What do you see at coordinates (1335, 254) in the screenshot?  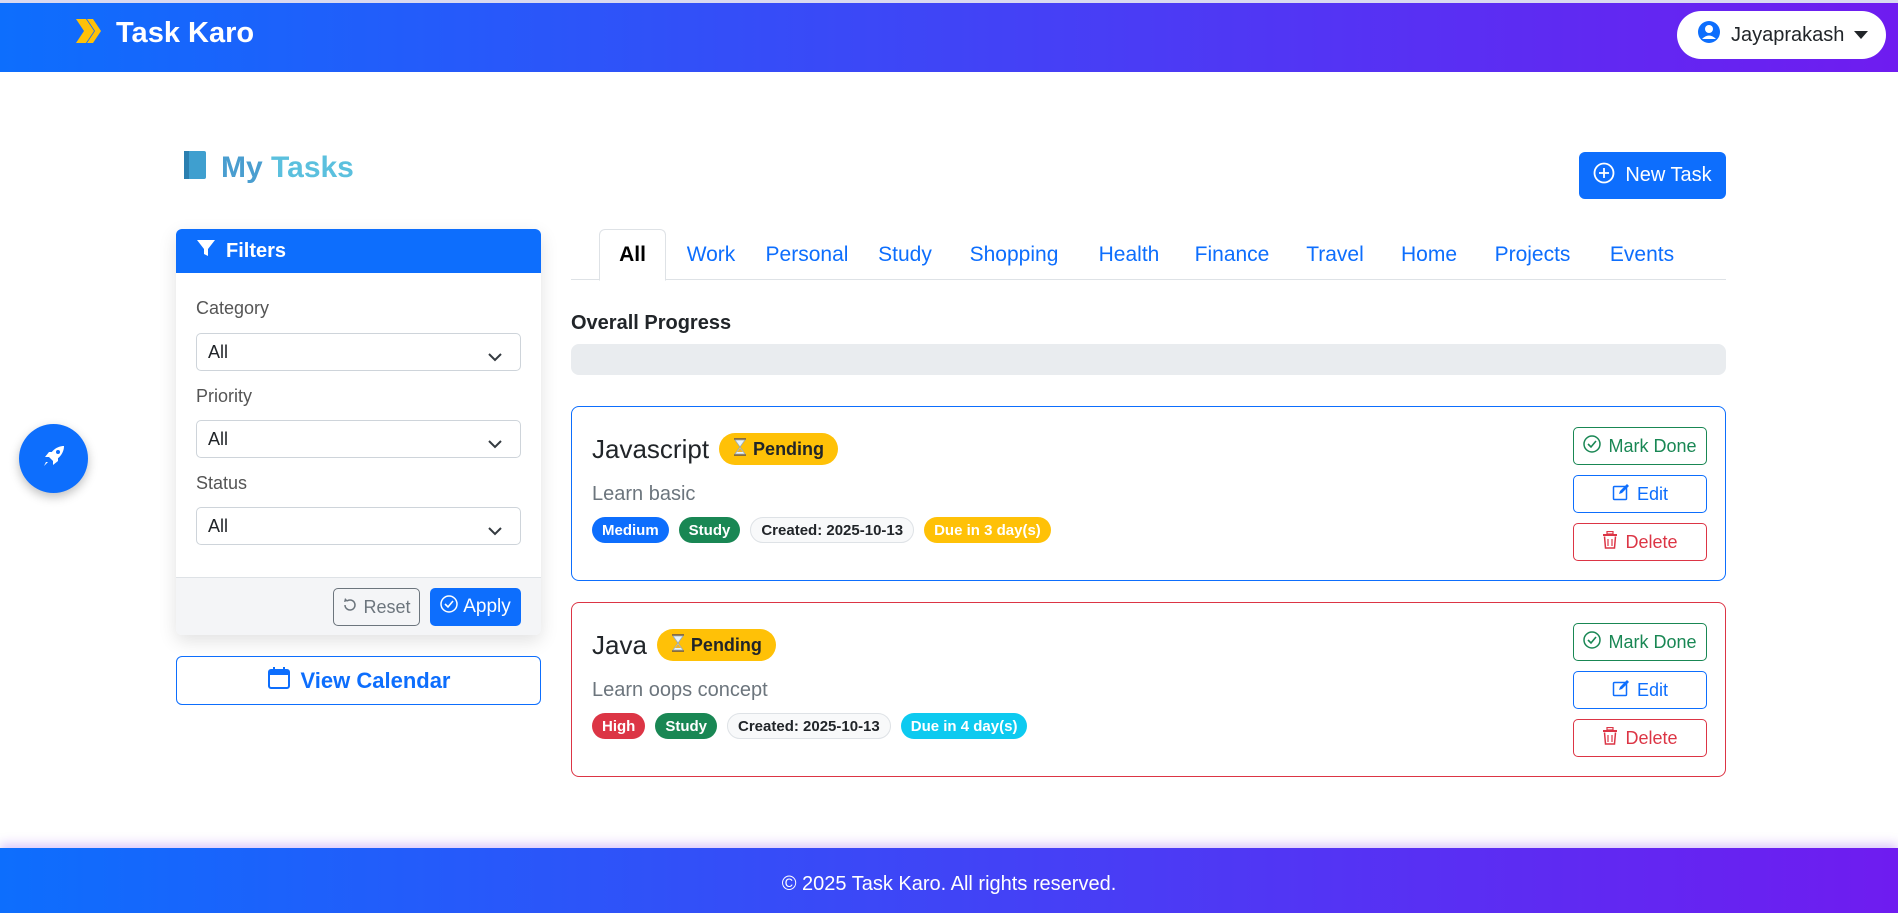 I see `tab-travel: Travel` at bounding box center [1335, 254].